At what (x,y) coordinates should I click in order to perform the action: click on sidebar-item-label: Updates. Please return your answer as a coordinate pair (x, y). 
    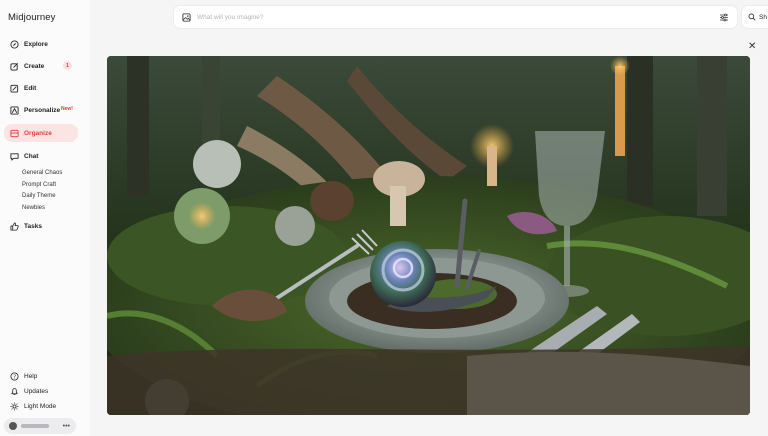
    Looking at the image, I should click on (36, 391).